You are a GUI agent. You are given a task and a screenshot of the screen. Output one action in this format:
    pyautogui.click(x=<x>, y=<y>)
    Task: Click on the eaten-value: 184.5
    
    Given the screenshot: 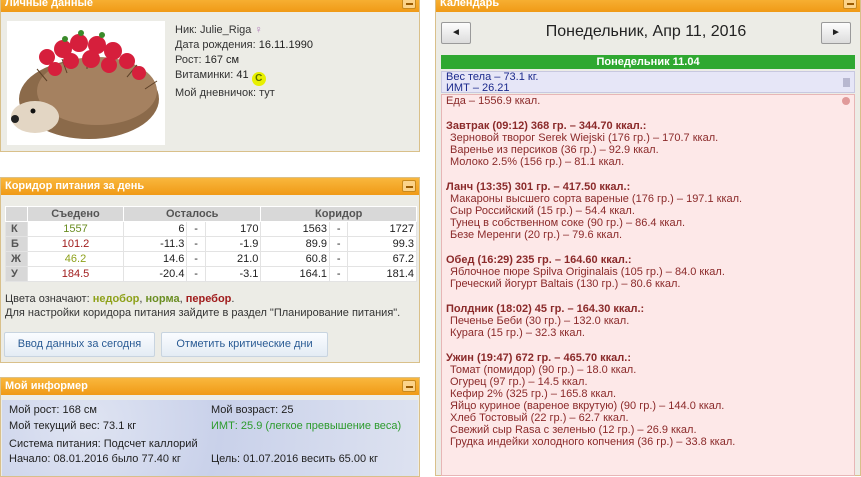 What is the action you would take?
    pyautogui.click(x=75, y=274)
    